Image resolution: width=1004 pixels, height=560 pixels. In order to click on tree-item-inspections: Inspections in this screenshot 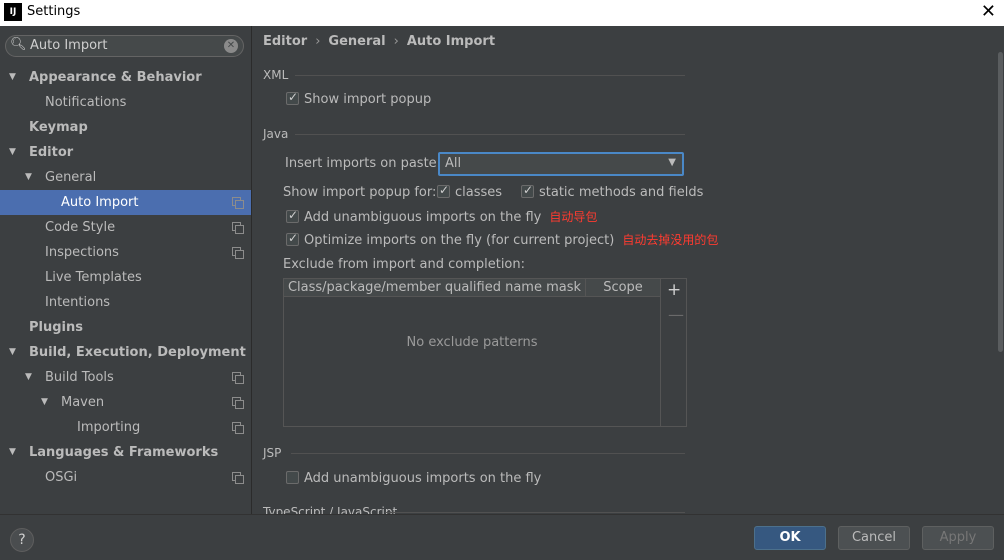, I will do `click(125, 252)`.